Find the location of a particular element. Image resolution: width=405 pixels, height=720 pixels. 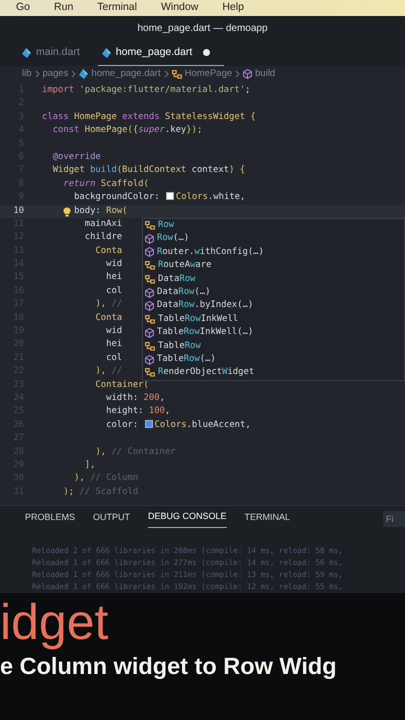

suggestion-item: Row(…) is located at coordinates (273, 239).